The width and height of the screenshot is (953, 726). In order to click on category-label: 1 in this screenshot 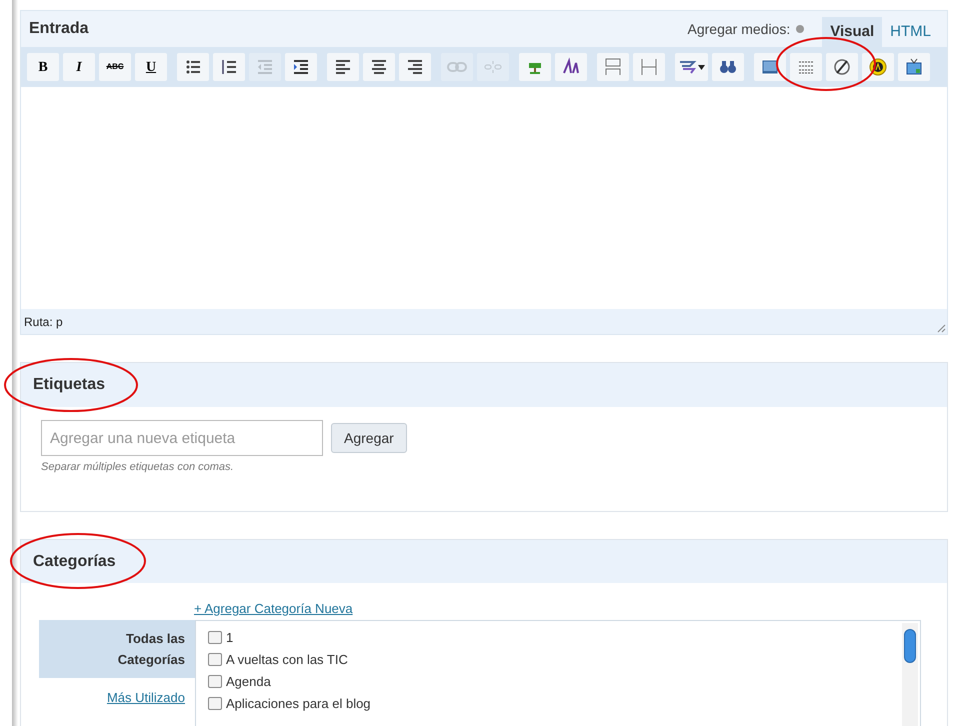, I will do `click(230, 637)`.